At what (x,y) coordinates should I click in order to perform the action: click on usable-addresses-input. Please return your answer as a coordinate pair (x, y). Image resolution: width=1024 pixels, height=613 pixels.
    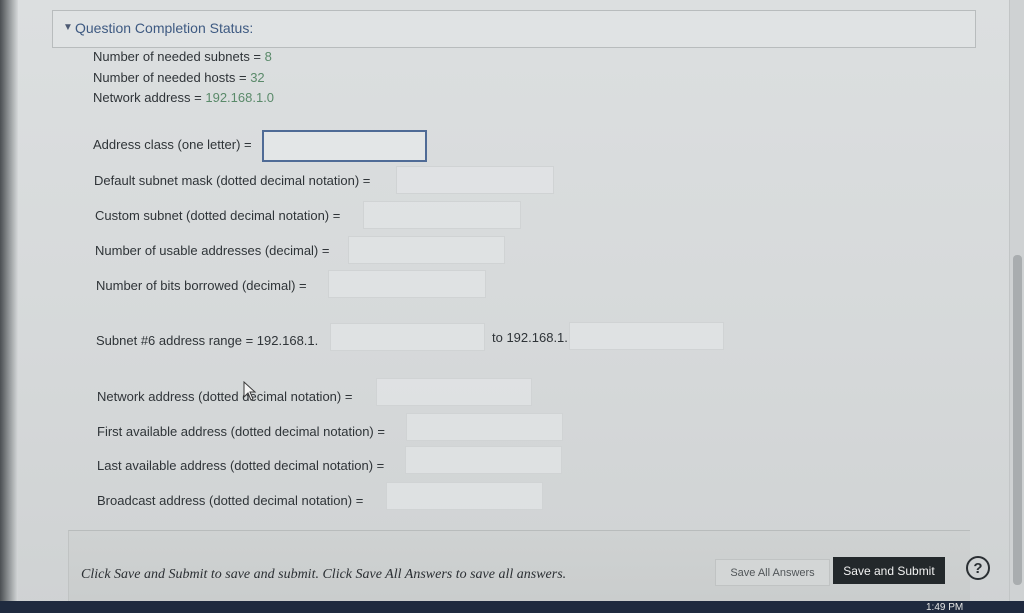
    Looking at the image, I should click on (426, 250).